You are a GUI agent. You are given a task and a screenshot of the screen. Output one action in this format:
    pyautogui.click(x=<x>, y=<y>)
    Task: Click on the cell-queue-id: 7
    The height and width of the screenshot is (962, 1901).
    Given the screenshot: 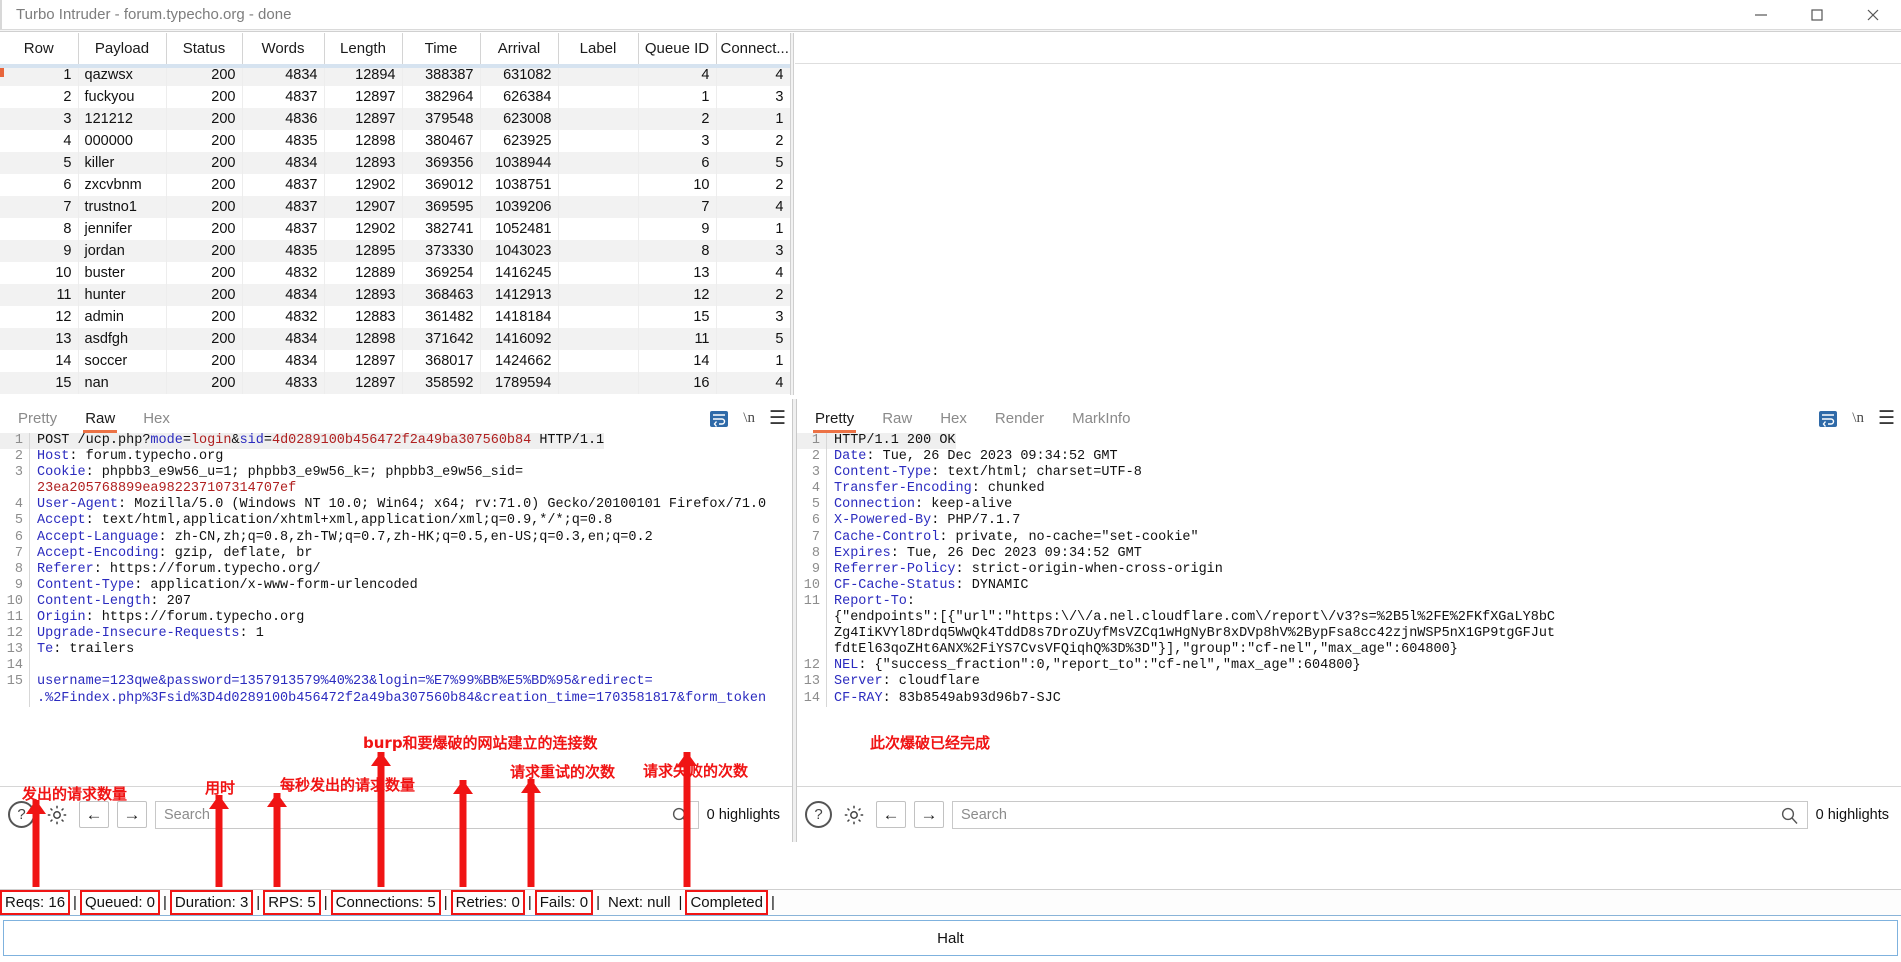 What is the action you would take?
    pyautogui.click(x=677, y=207)
    